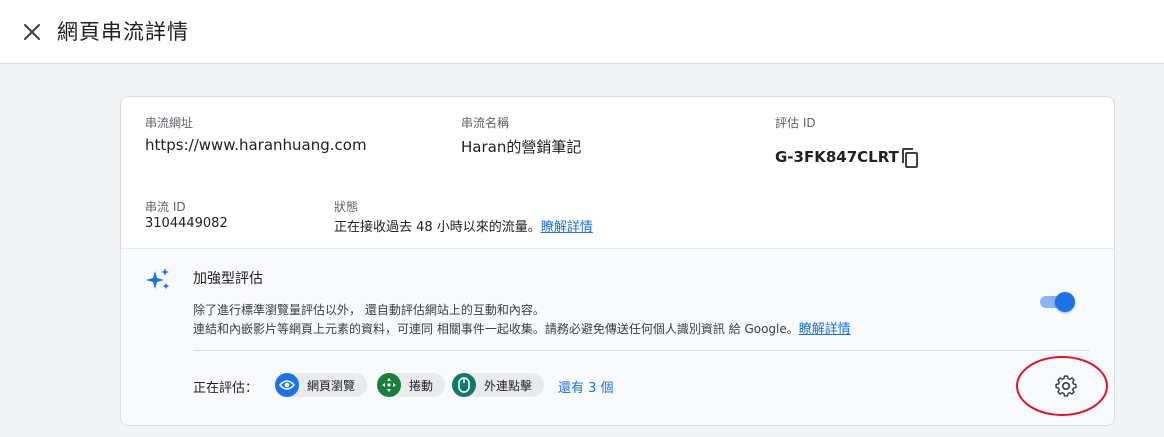 This screenshot has height=437, width=1164. What do you see at coordinates (567, 227) in the screenshot?
I see `status-learn-more-link: 瞭解詳情` at bounding box center [567, 227].